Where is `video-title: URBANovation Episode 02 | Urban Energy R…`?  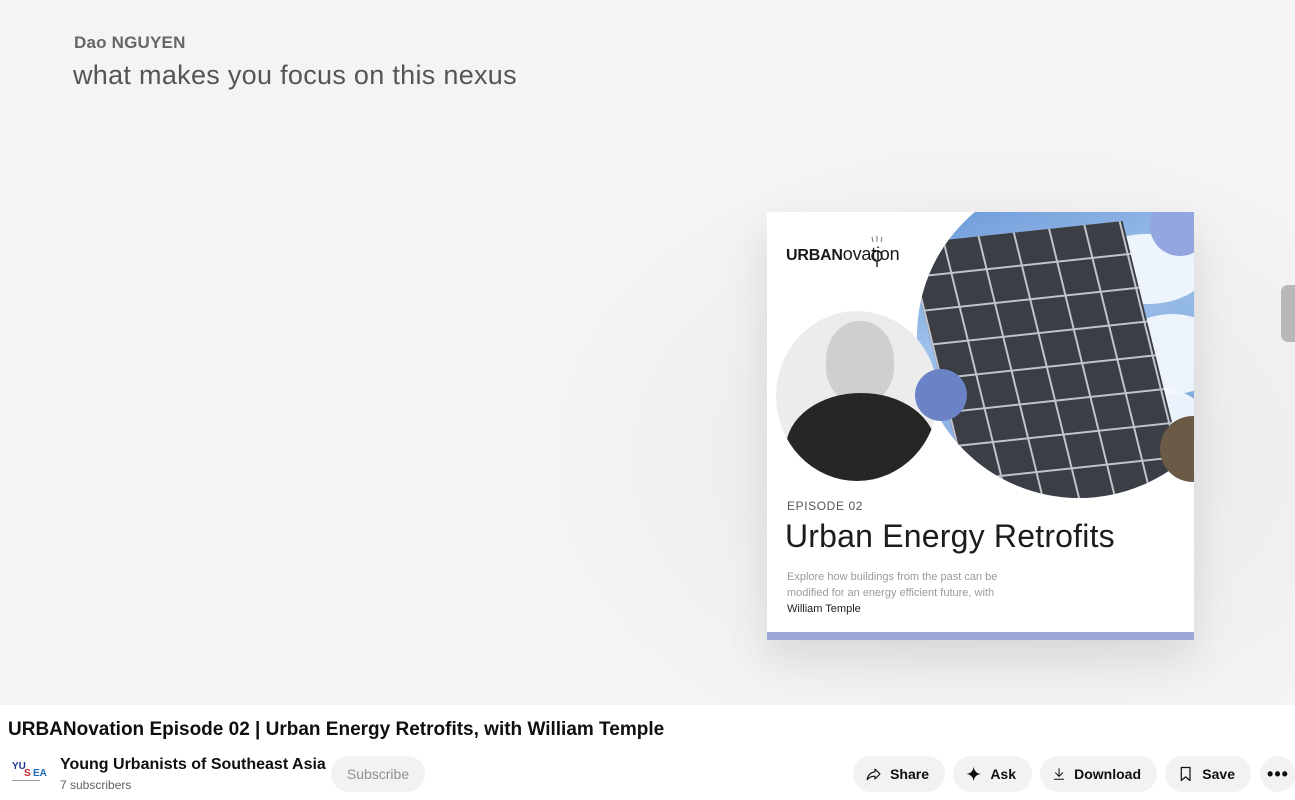
video-title: URBANovation Episode 02 | Urban Energy R… is located at coordinates (336, 729).